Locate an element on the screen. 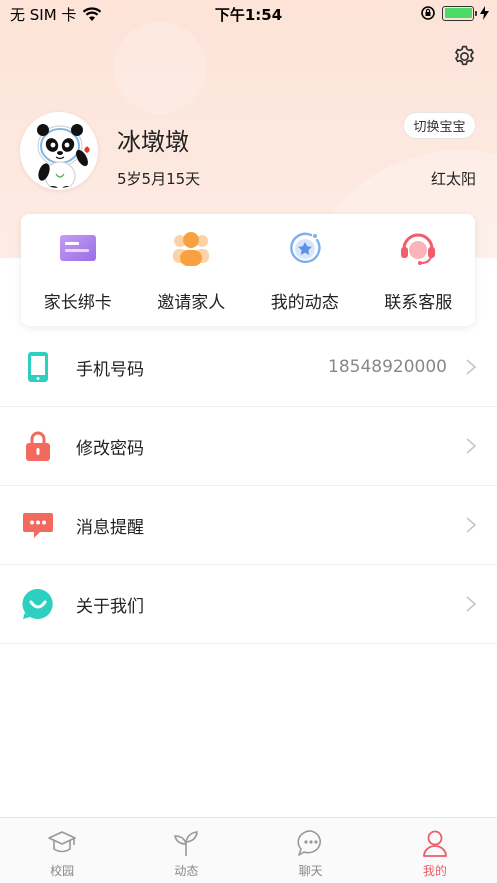 The height and width of the screenshot is (883, 497). settings-gear-icon is located at coordinates (464, 56).